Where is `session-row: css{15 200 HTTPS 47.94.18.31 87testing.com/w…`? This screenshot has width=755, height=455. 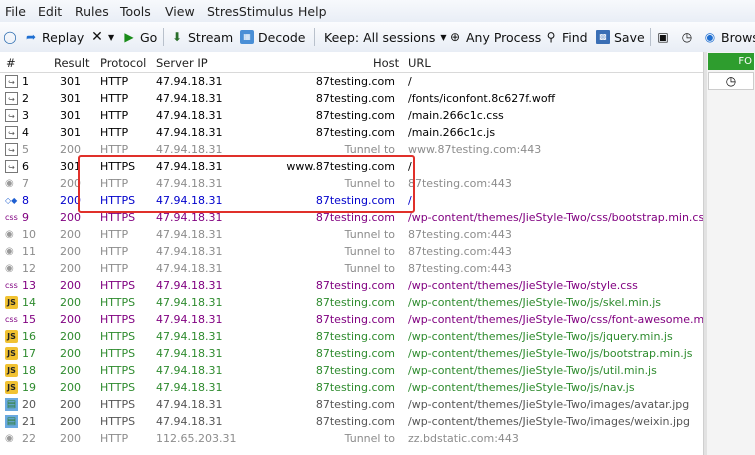
session-row: css{15 200 HTTPS 47.94.18.31 87testing.com/w… is located at coordinates (351, 319).